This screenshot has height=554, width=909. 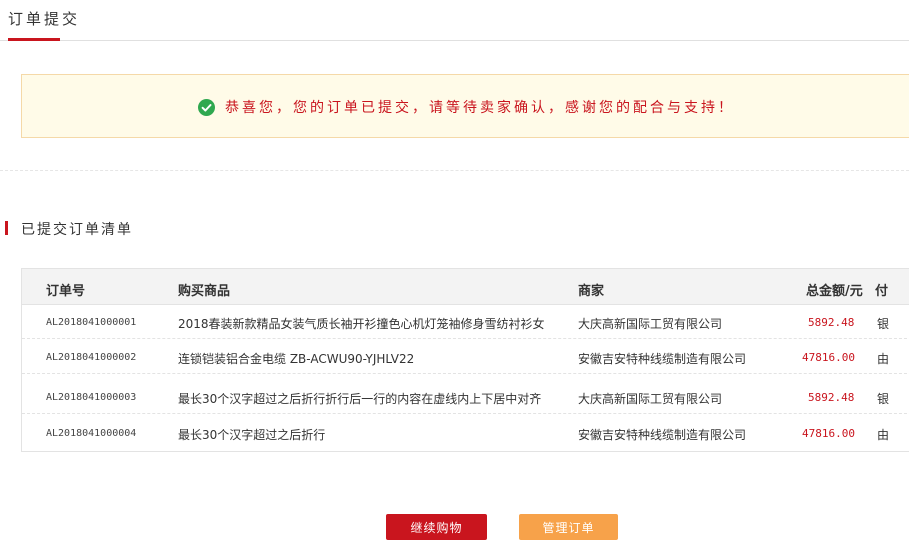 What do you see at coordinates (6, 228) in the screenshot?
I see `section-marker` at bounding box center [6, 228].